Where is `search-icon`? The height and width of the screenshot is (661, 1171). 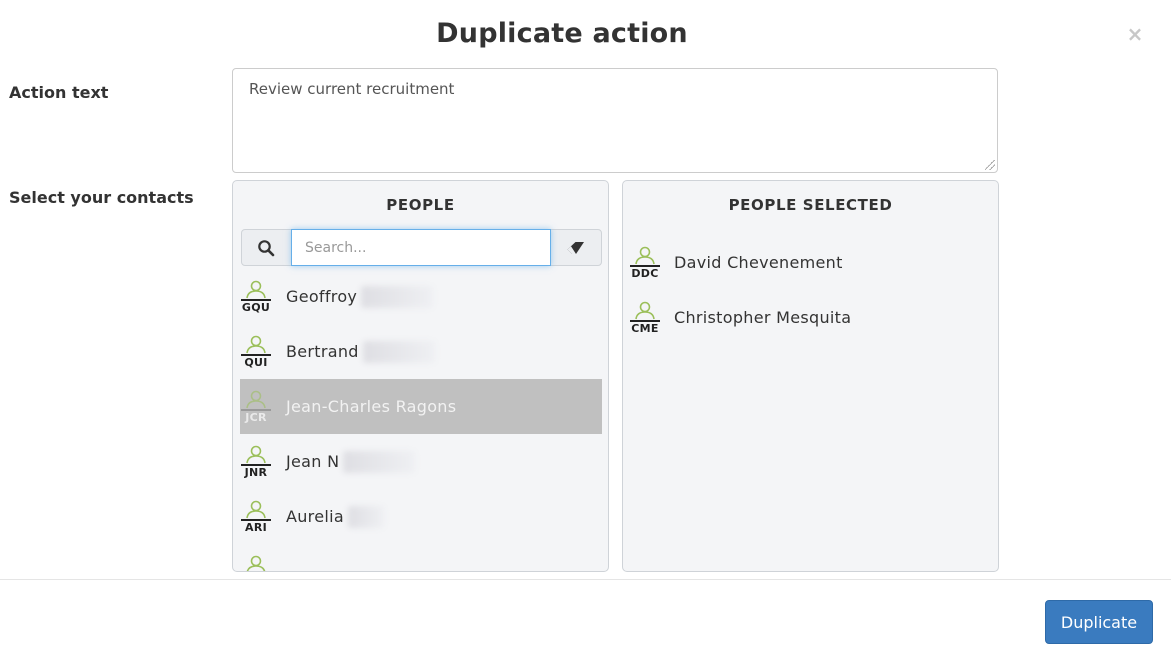
search-icon is located at coordinates (266, 247).